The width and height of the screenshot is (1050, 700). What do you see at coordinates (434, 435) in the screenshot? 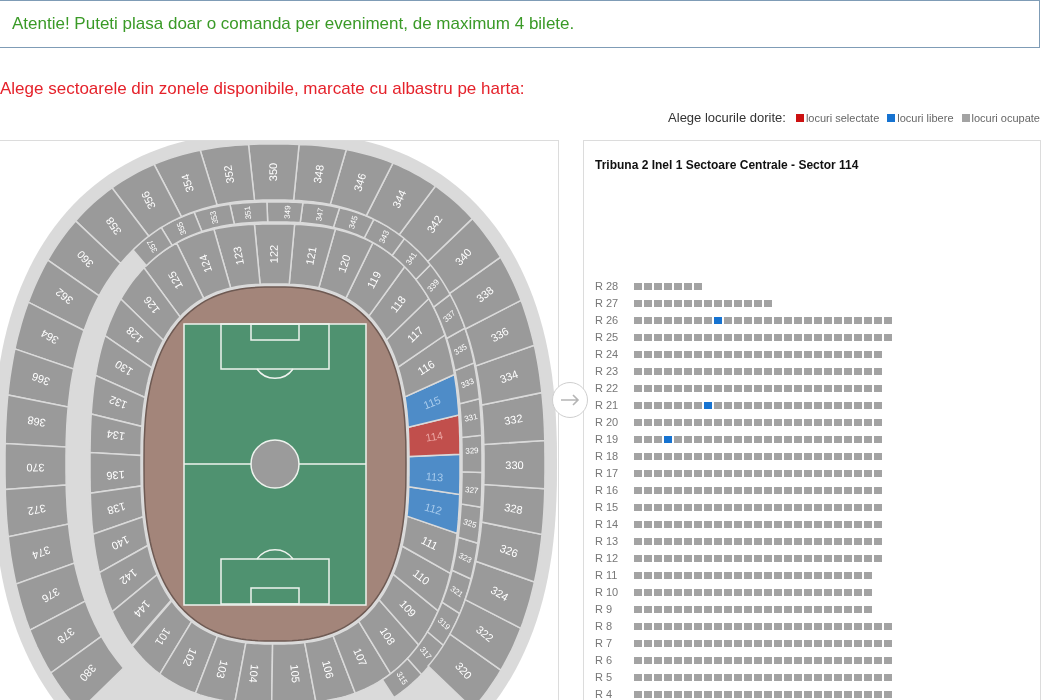
I see `stadium-section: 114` at bounding box center [434, 435].